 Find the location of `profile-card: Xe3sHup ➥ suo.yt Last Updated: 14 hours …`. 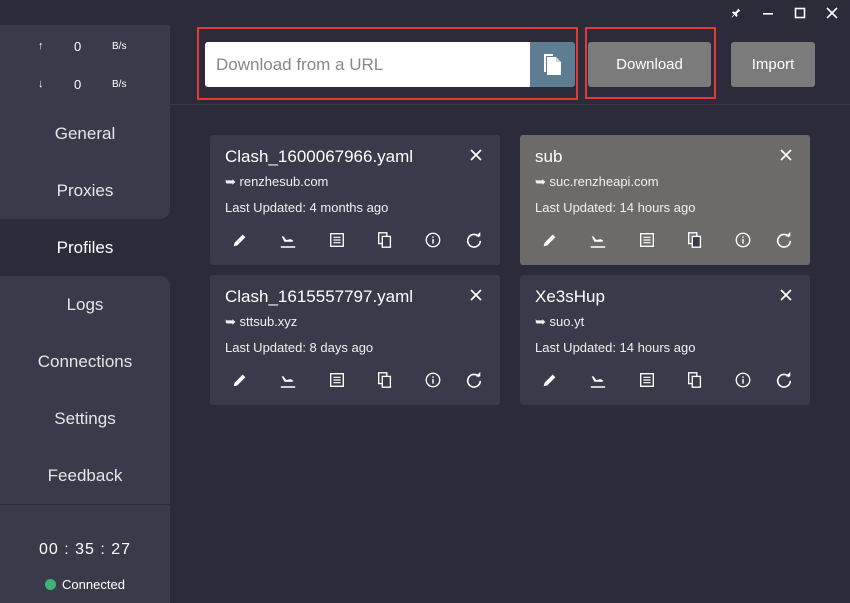

profile-card: Xe3sHup ➥ suo.yt Last Updated: 14 hours … is located at coordinates (665, 340).